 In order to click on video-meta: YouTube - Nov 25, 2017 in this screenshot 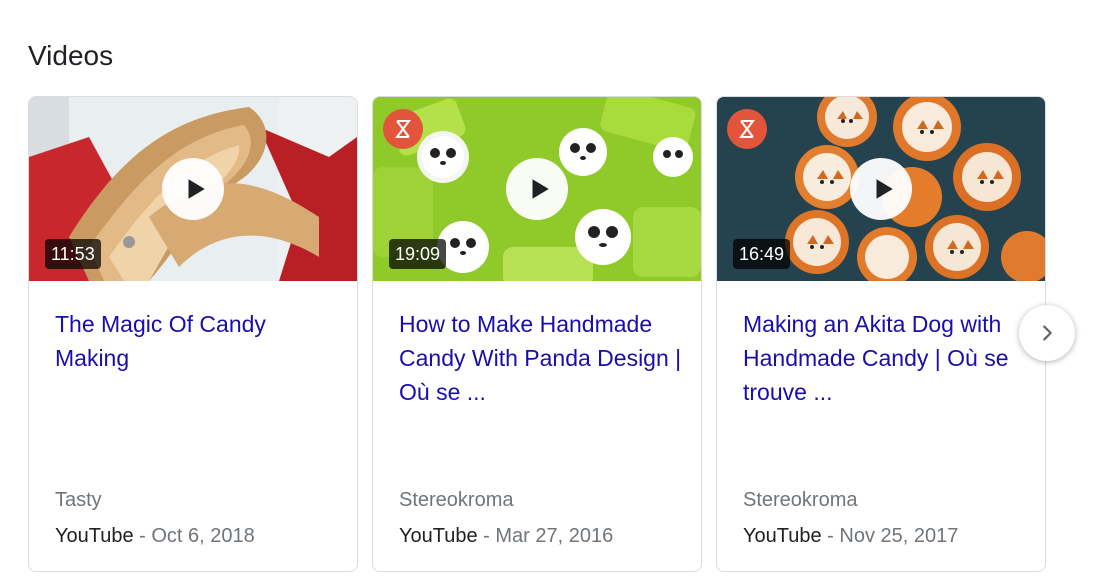, I will do `click(850, 536)`.